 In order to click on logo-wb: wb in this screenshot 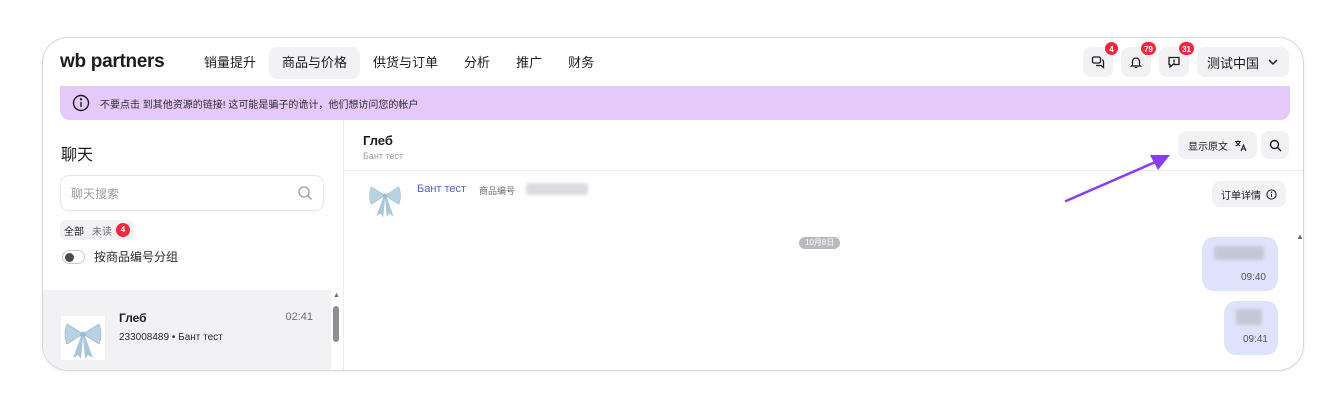, I will do `click(73, 61)`.